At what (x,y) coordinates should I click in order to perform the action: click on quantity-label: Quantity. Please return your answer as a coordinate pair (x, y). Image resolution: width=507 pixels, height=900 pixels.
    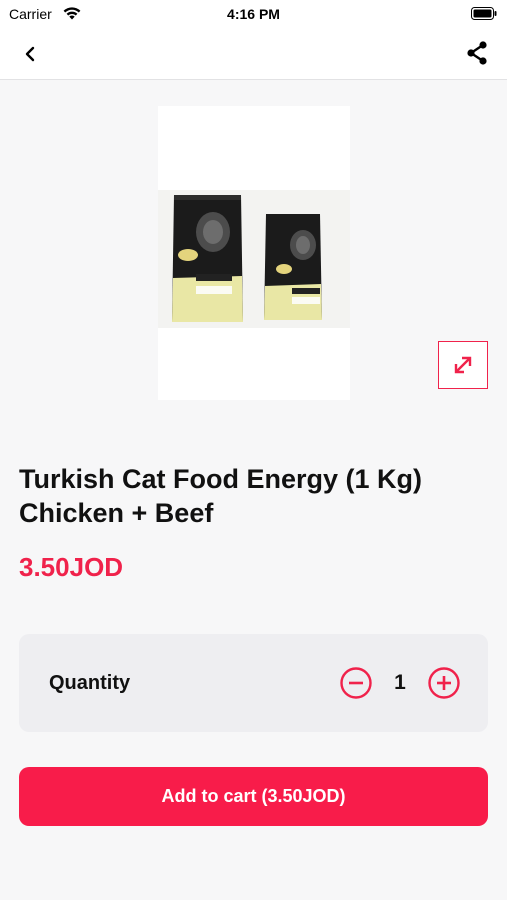
    Looking at the image, I should click on (90, 683).